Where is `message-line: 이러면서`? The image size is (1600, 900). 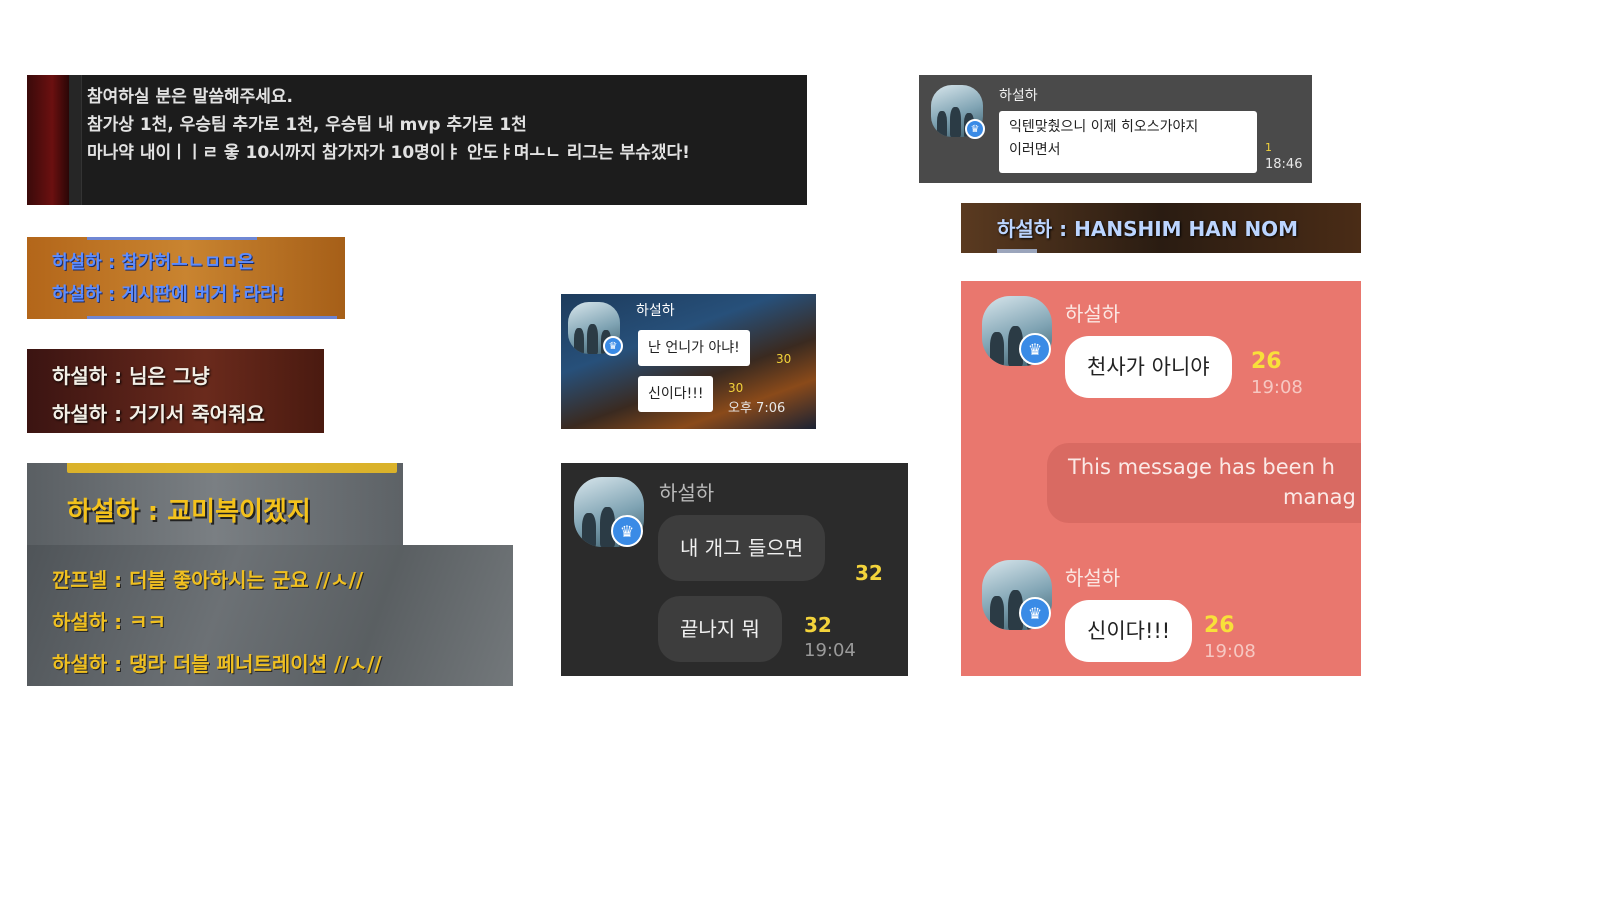 message-line: 이러면서 is located at coordinates (1035, 150).